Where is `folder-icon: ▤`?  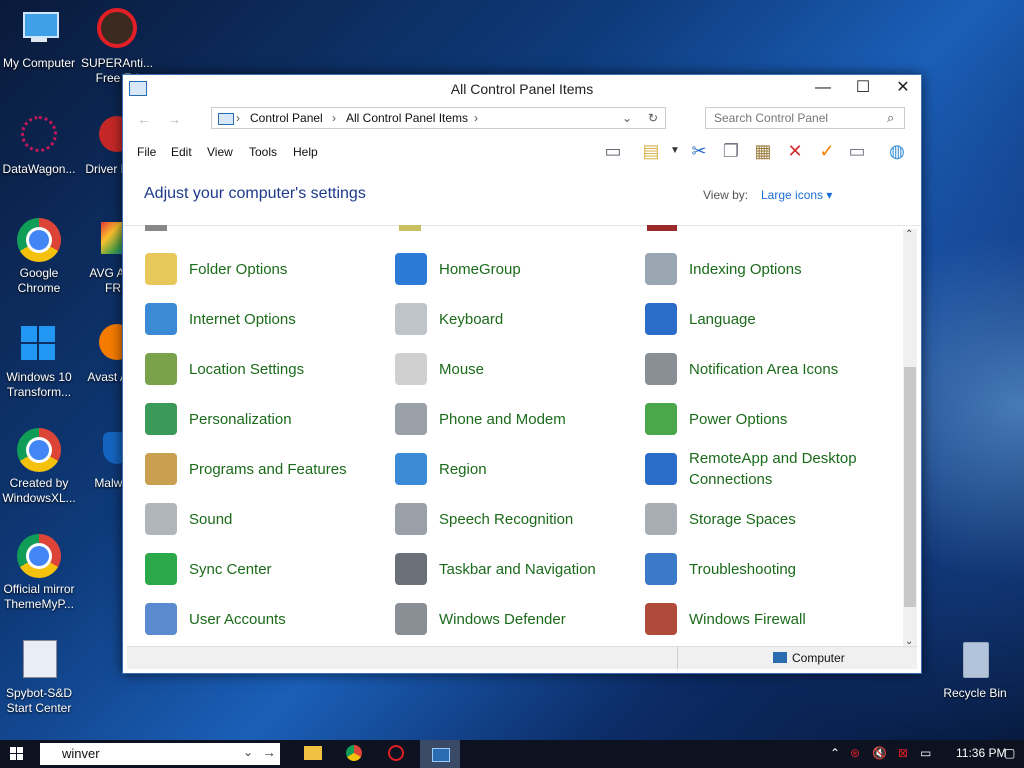 folder-icon: ▤ is located at coordinates (651, 151).